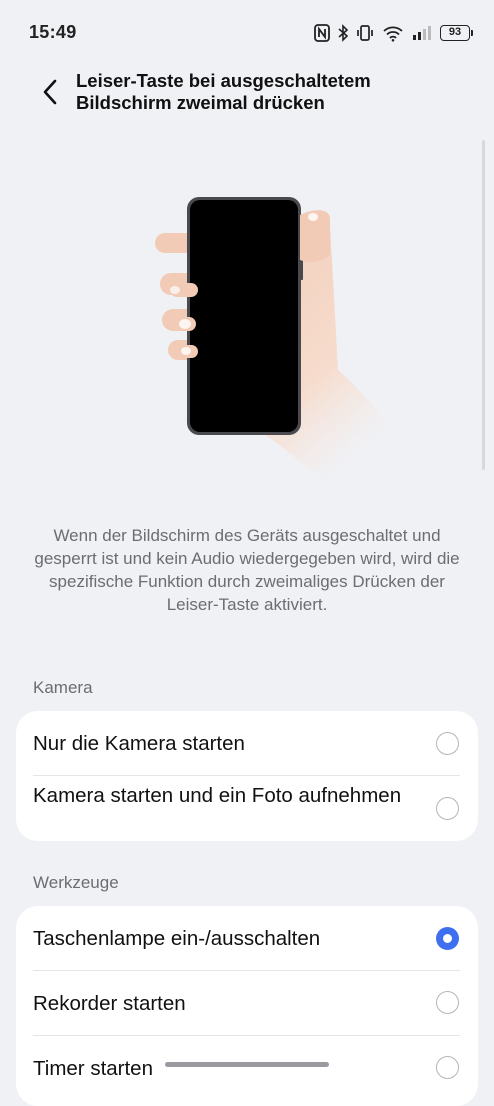 Image resolution: width=494 pixels, height=1106 pixels. What do you see at coordinates (456, 33) in the screenshot?
I see `battery-icon: 93` at bounding box center [456, 33].